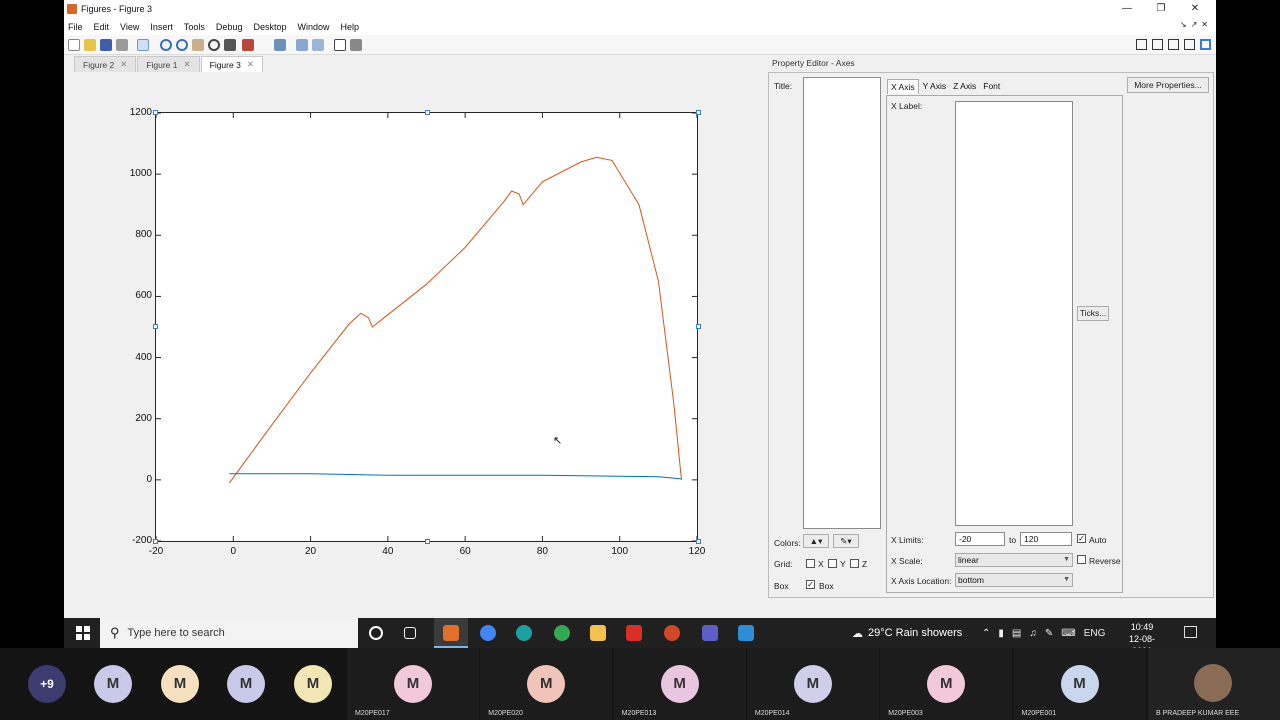 This screenshot has width=1280, height=720. Describe the element at coordinates (248, 45) in the screenshot. I see `brush-icon` at that location.